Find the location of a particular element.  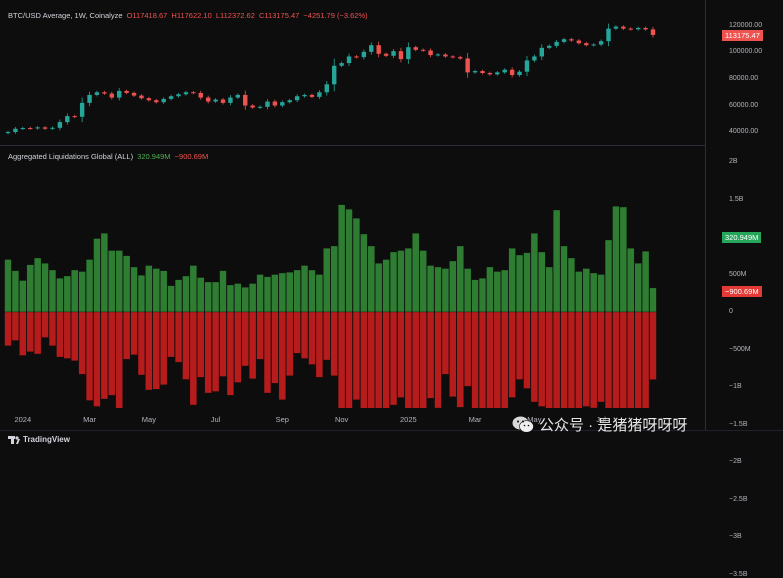

liquidations-y-tick: −500M is located at coordinates (740, 349).